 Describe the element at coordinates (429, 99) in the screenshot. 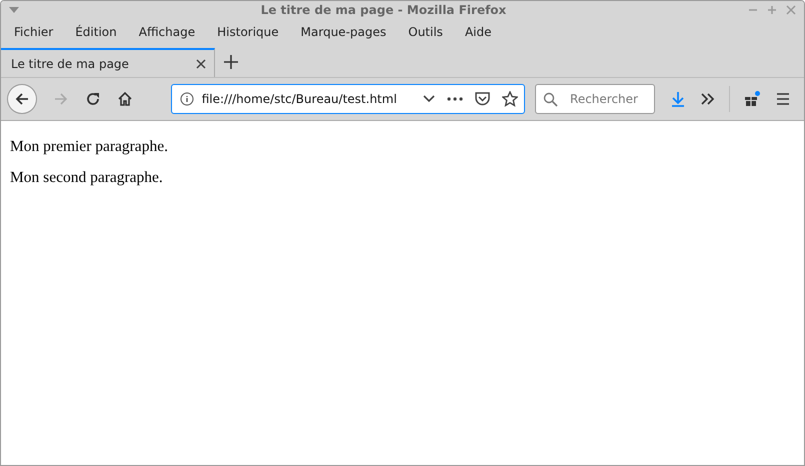

I see `chevron-down-icon` at that location.